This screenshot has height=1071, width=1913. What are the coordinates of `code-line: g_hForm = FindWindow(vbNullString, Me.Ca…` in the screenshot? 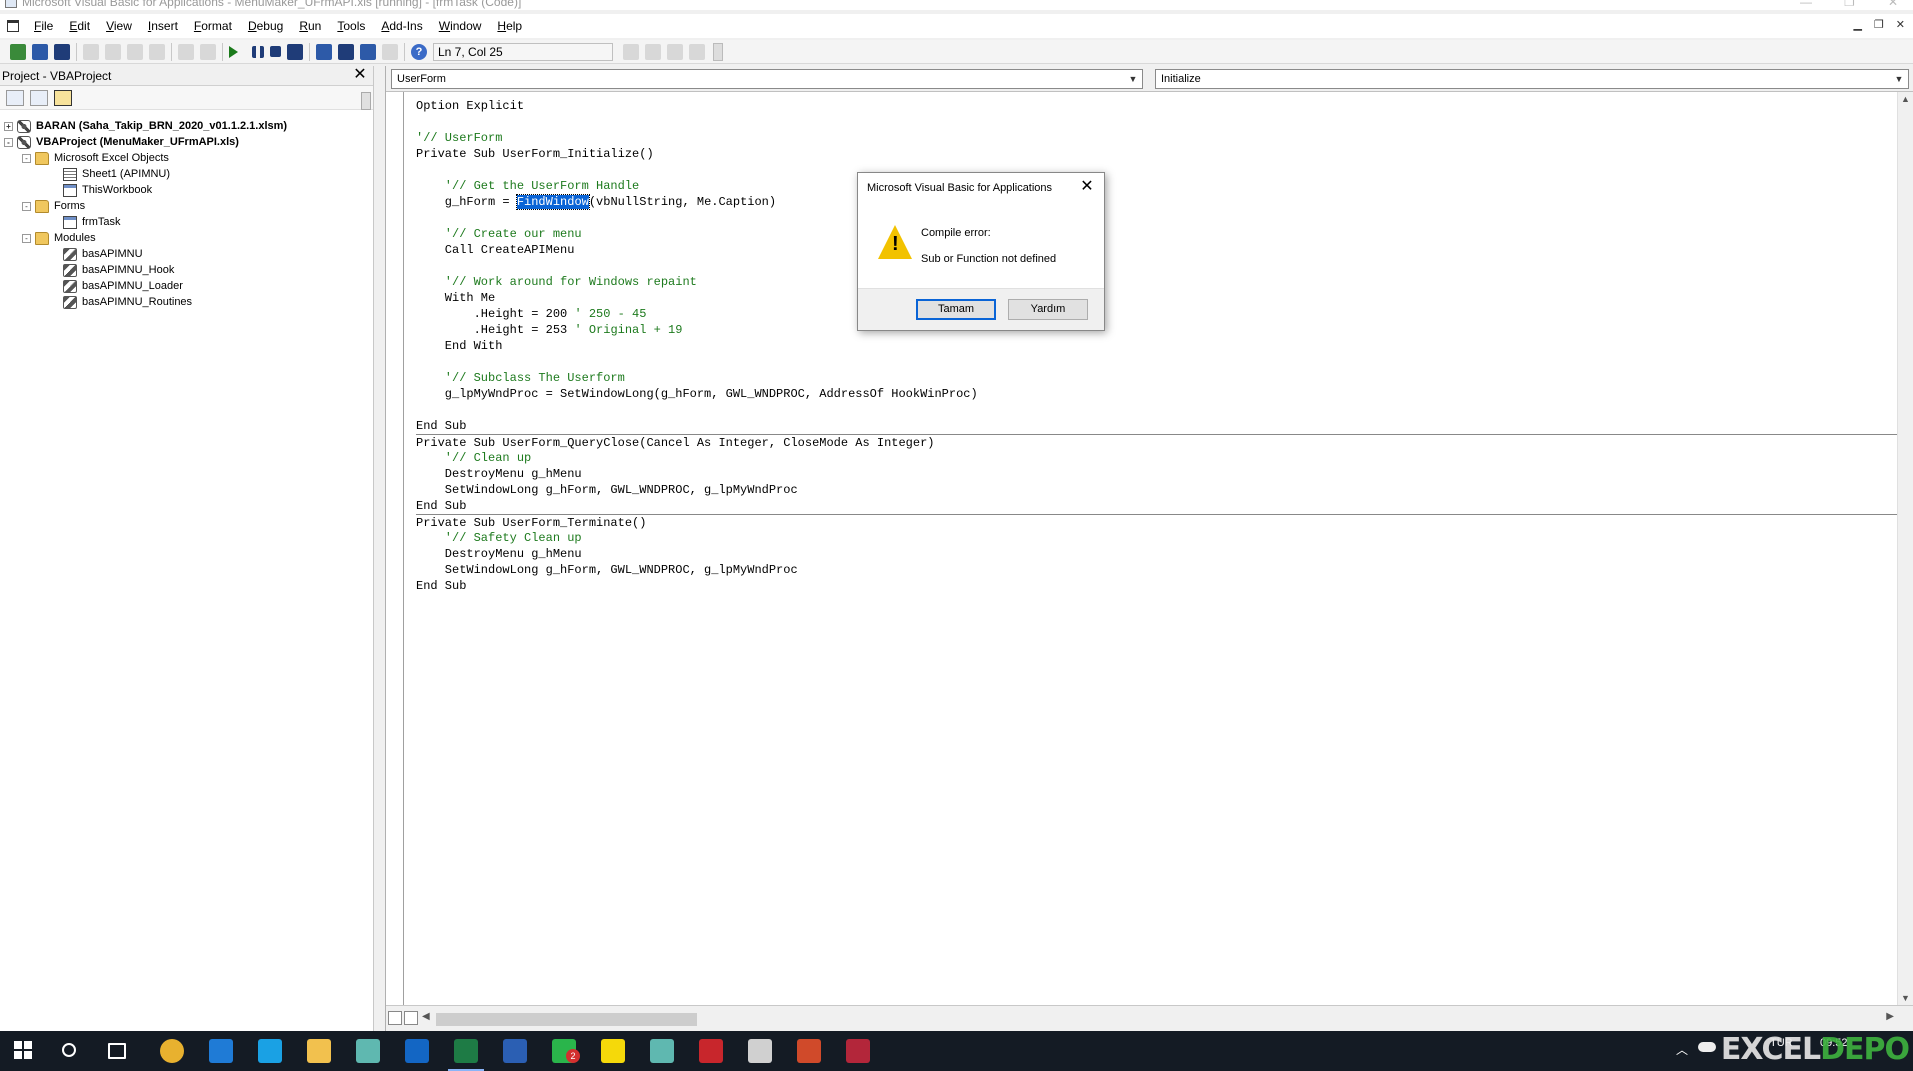 It's located at (1157, 202).